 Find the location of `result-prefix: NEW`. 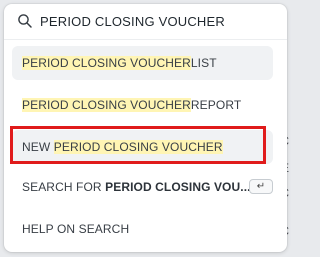

result-prefix: NEW is located at coordinates (38, 147).